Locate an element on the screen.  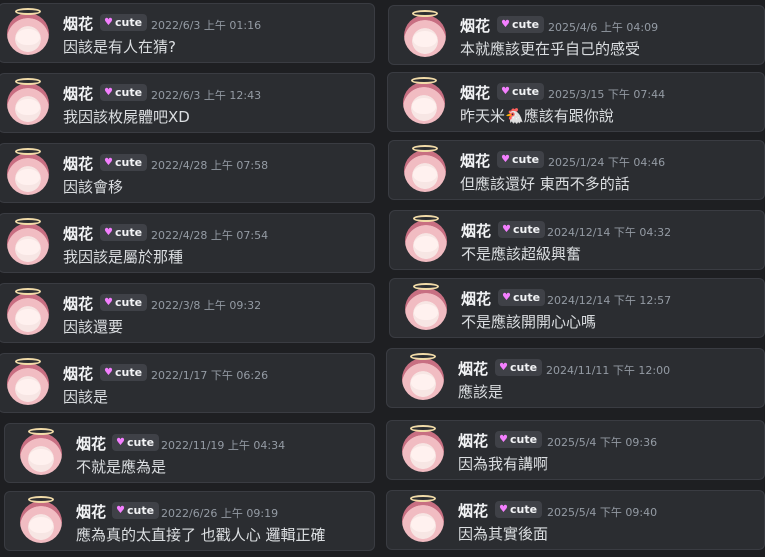
message-text: 因該還要 is located at coordinates (93, 327).